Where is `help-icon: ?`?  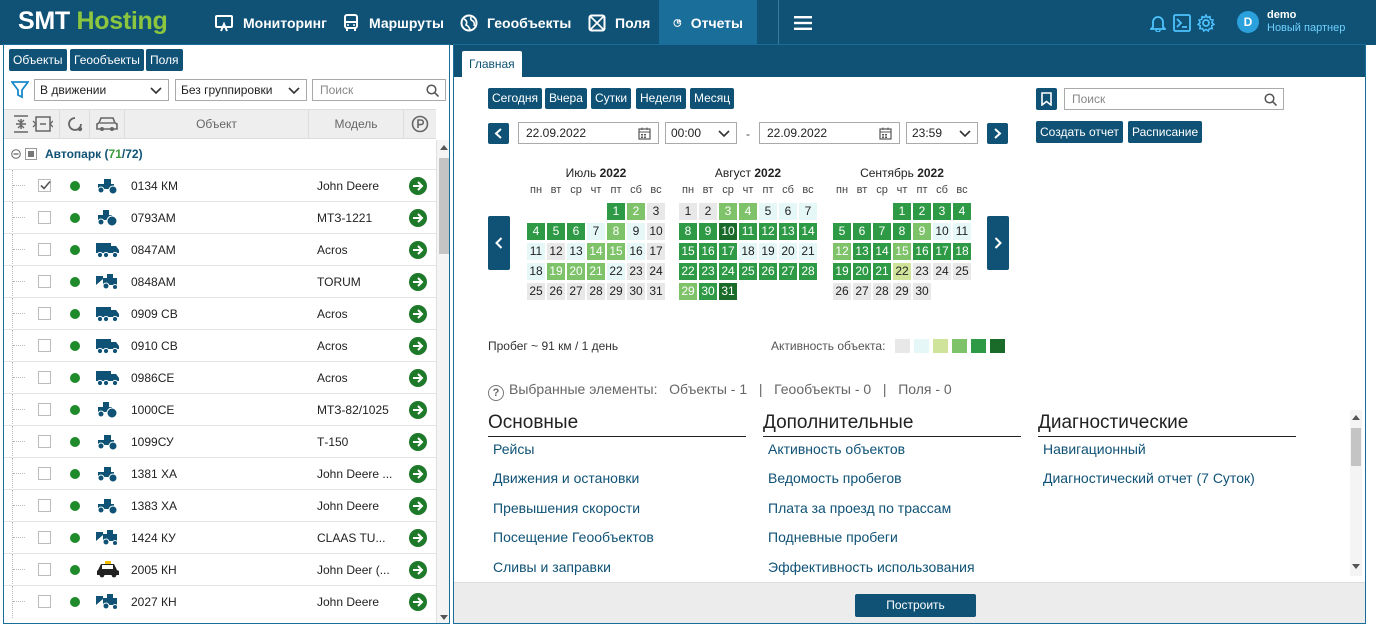
help-icon: ? is located at coordinates (496, 393).